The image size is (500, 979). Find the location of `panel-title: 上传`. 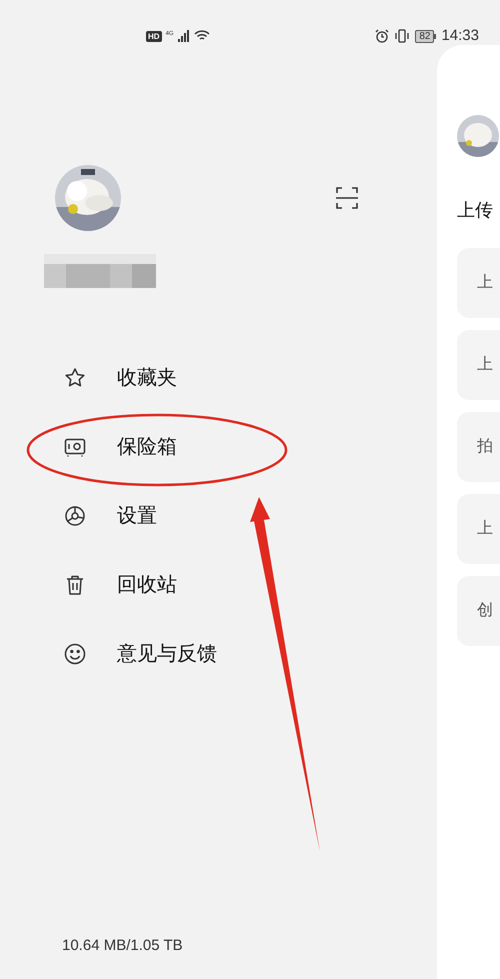

panel-title: 上传 is located at coordinates (475, 210).